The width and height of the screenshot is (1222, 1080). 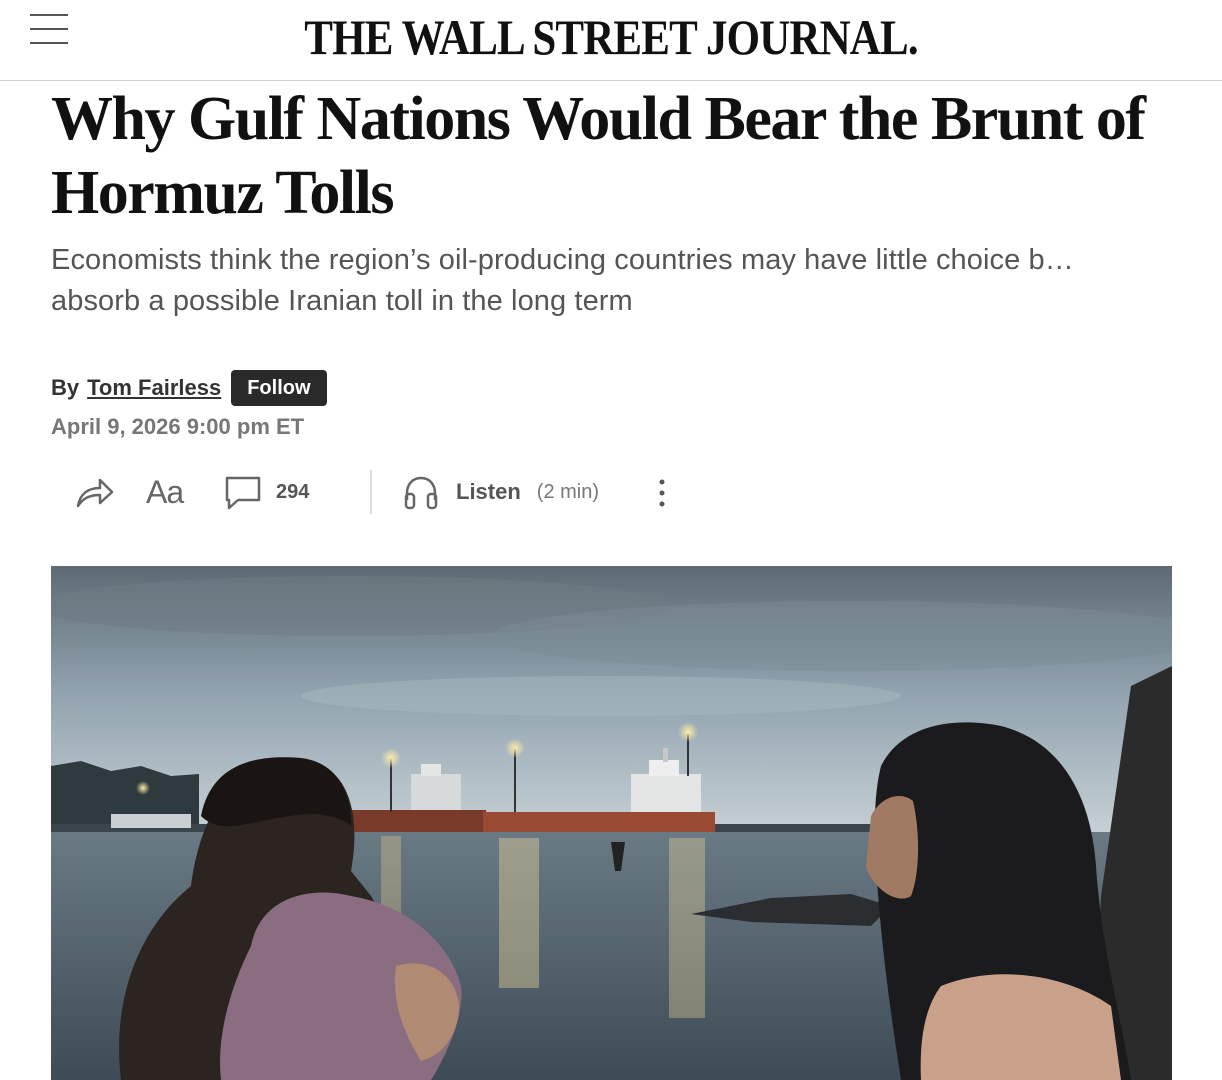 I want to click on text-size-icon: Aa, so click(x=165, y=491).